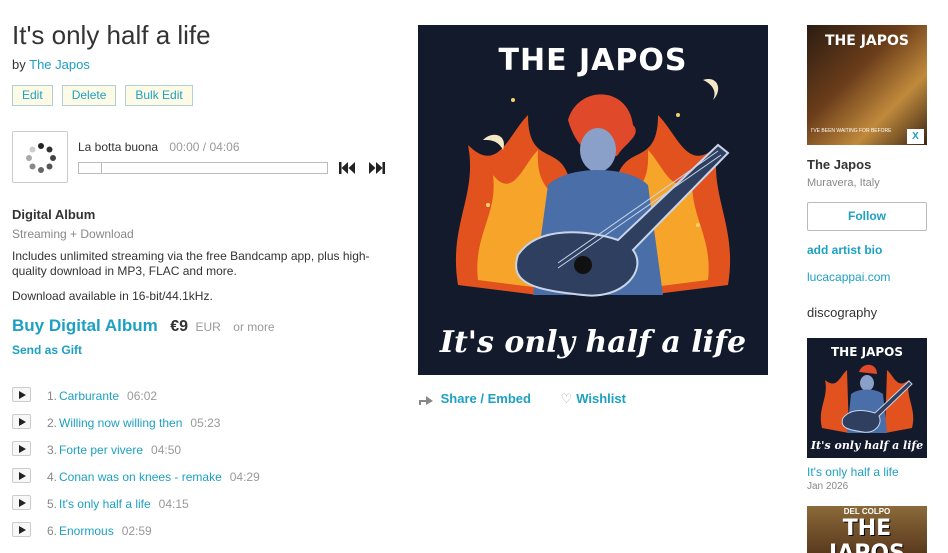 Image resolution: width=948 pixels, height=553 pixels. What do you see at coordinates (867, 534) in the screenshot?
I see `discography-art-2-title: THE JAPOS` at bounding box center [867, 534].